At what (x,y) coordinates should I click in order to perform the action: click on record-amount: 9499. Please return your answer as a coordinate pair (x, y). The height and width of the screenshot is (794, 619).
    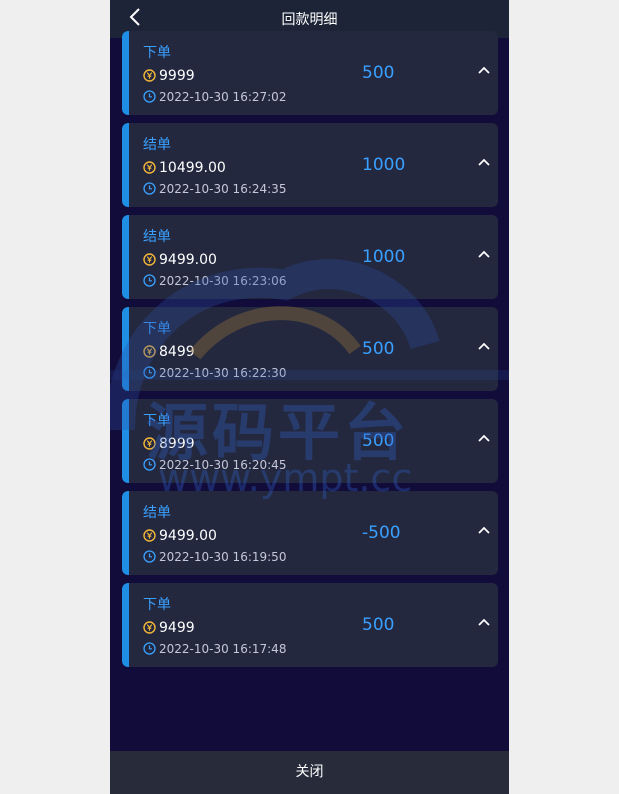
    Looking at the image, I should click on (177, 628).